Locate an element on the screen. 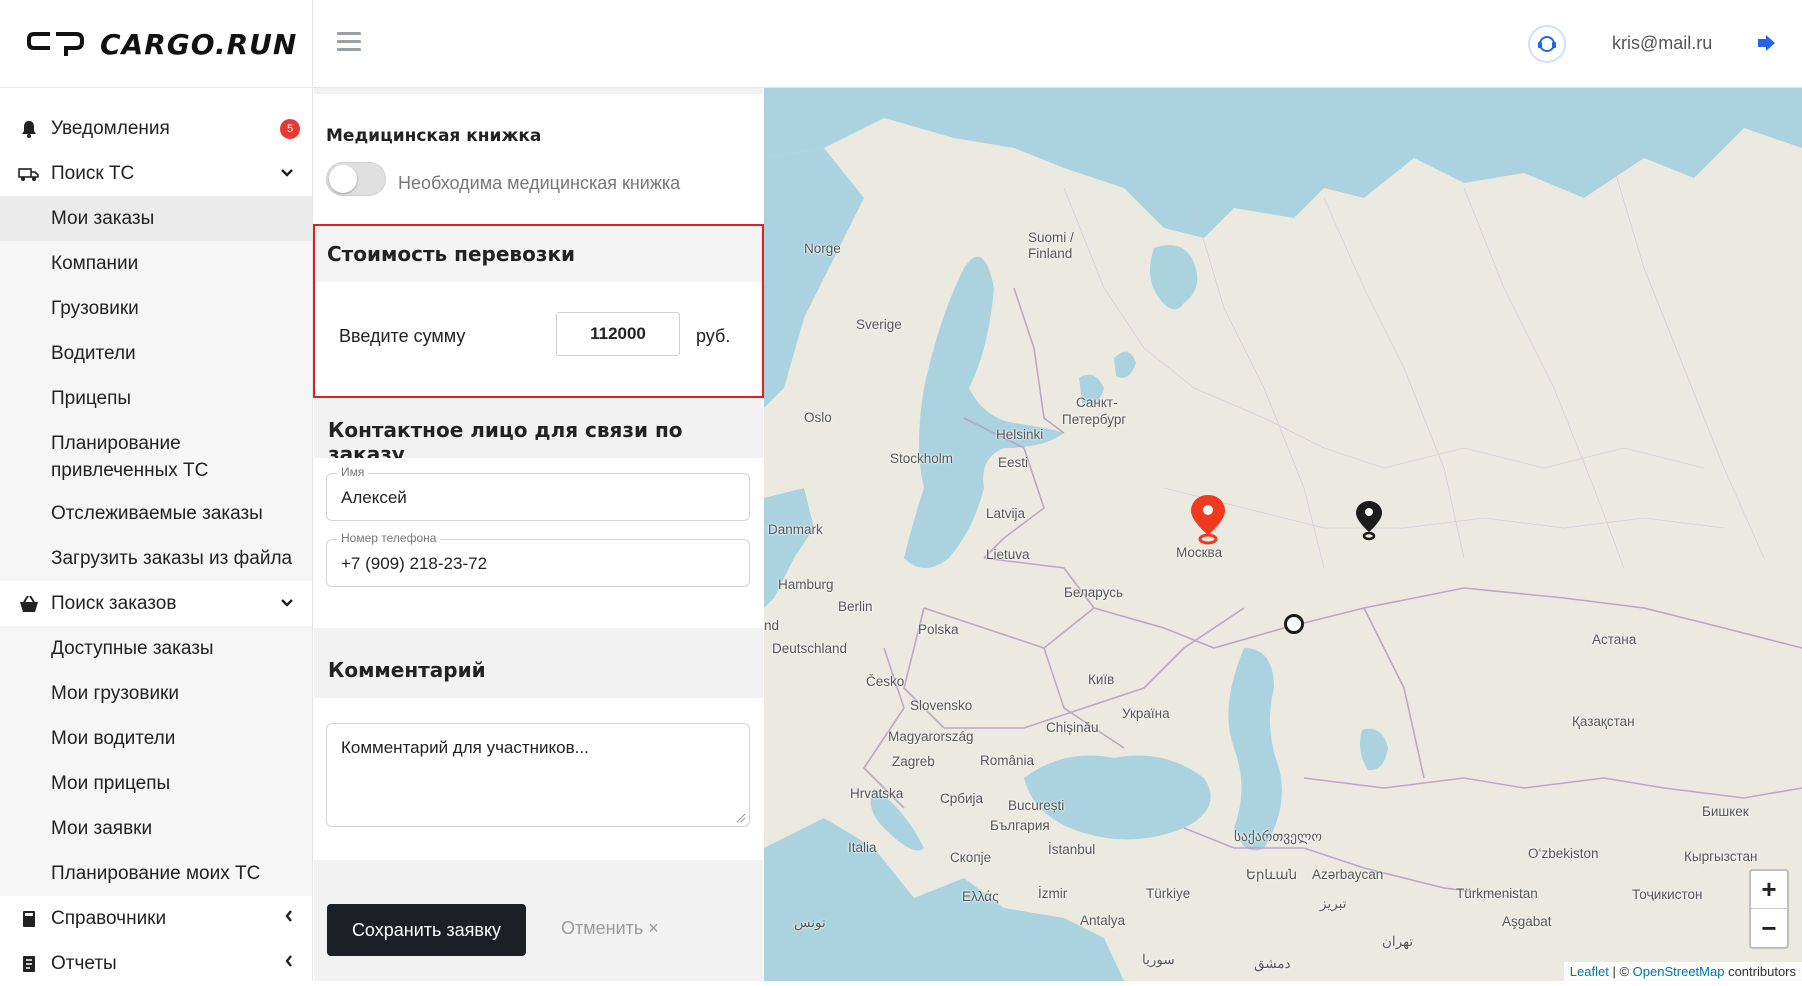  book-icon is located at coordinates (29, 919).